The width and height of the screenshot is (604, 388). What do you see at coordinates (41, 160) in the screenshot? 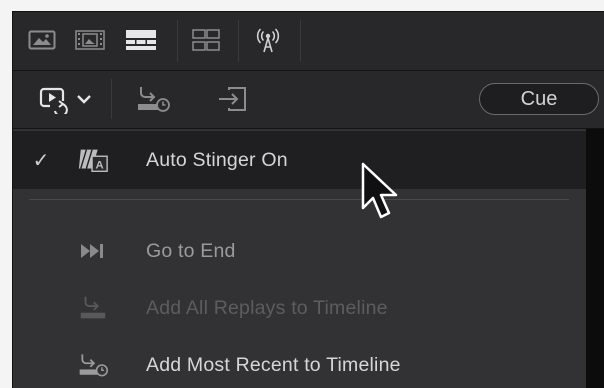
I see `checkmark-icon: ✓` at bounding box center [41, 160].